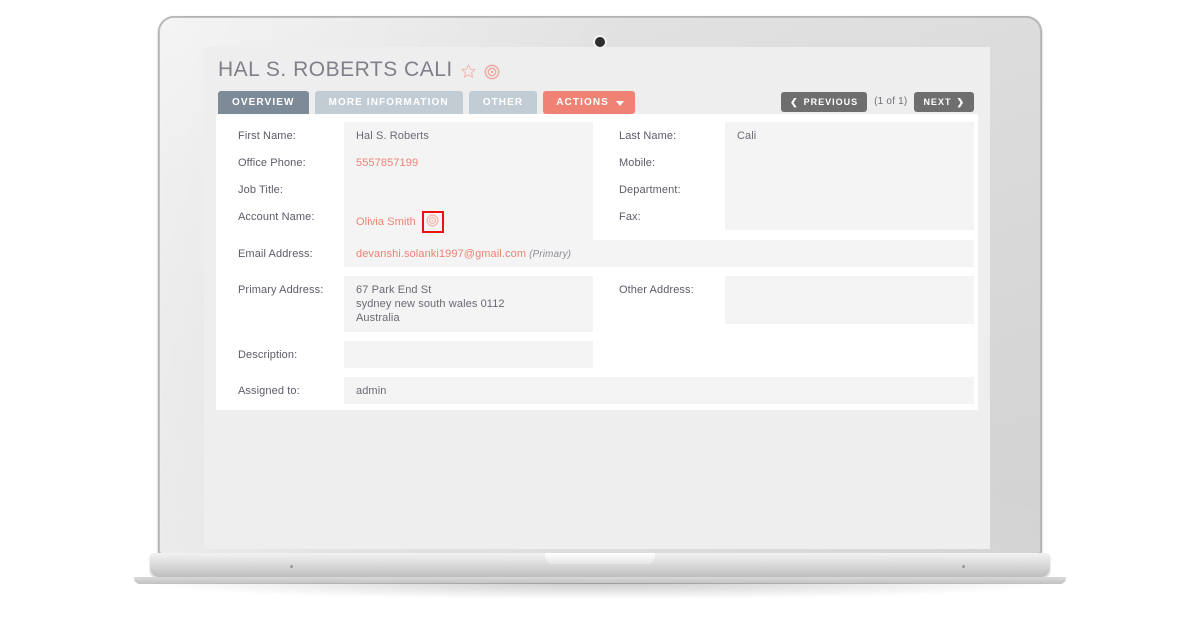  Describe the element at coordinates (550, 254) in the screenshot. I see `email-primary-note: (Primary)` at that location.